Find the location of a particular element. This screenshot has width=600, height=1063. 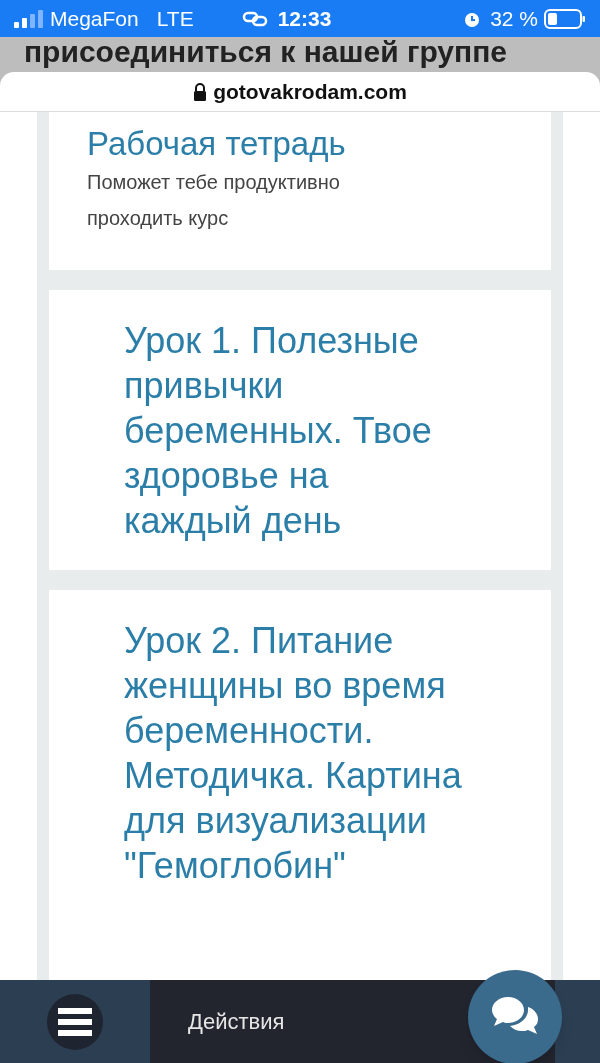

battery-icon is located at coordinates (565, 18).